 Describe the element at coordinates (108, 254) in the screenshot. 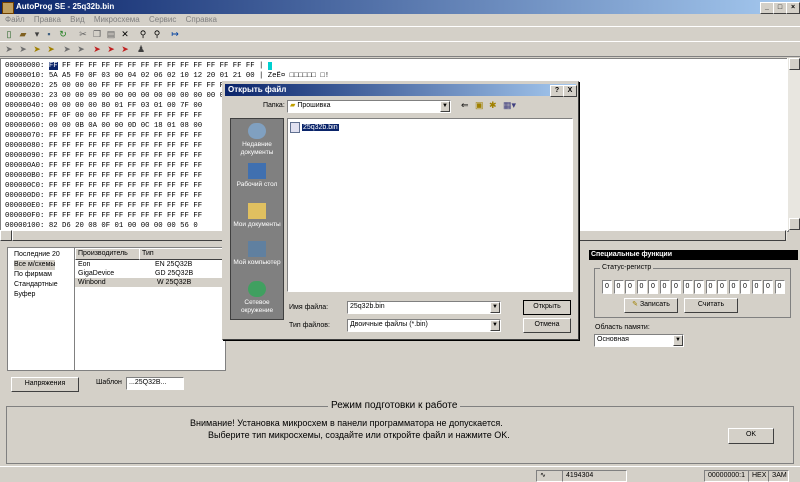

I see `column-header-manufacturer: Производитель` at that location.